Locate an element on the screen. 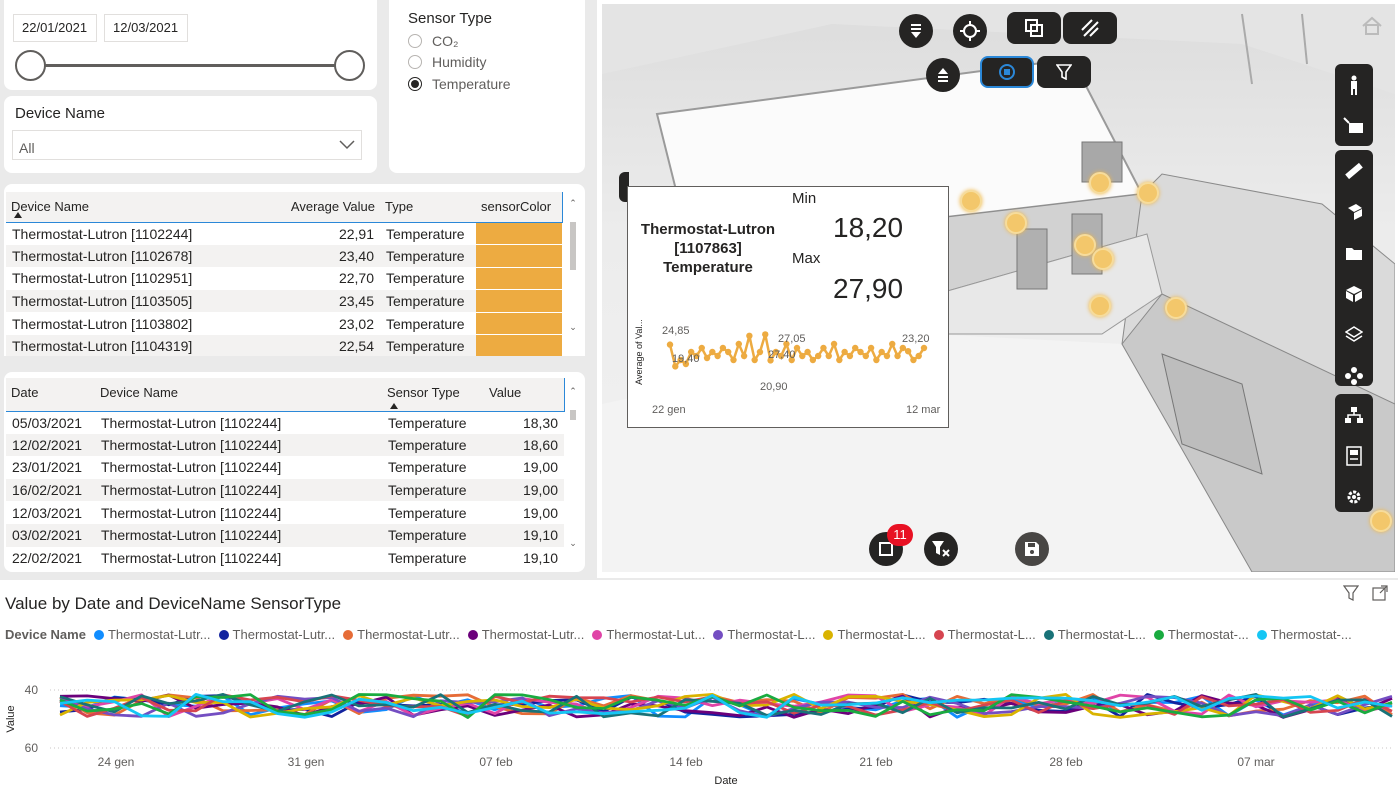  home-icon is located at coordinates (1372, 26).